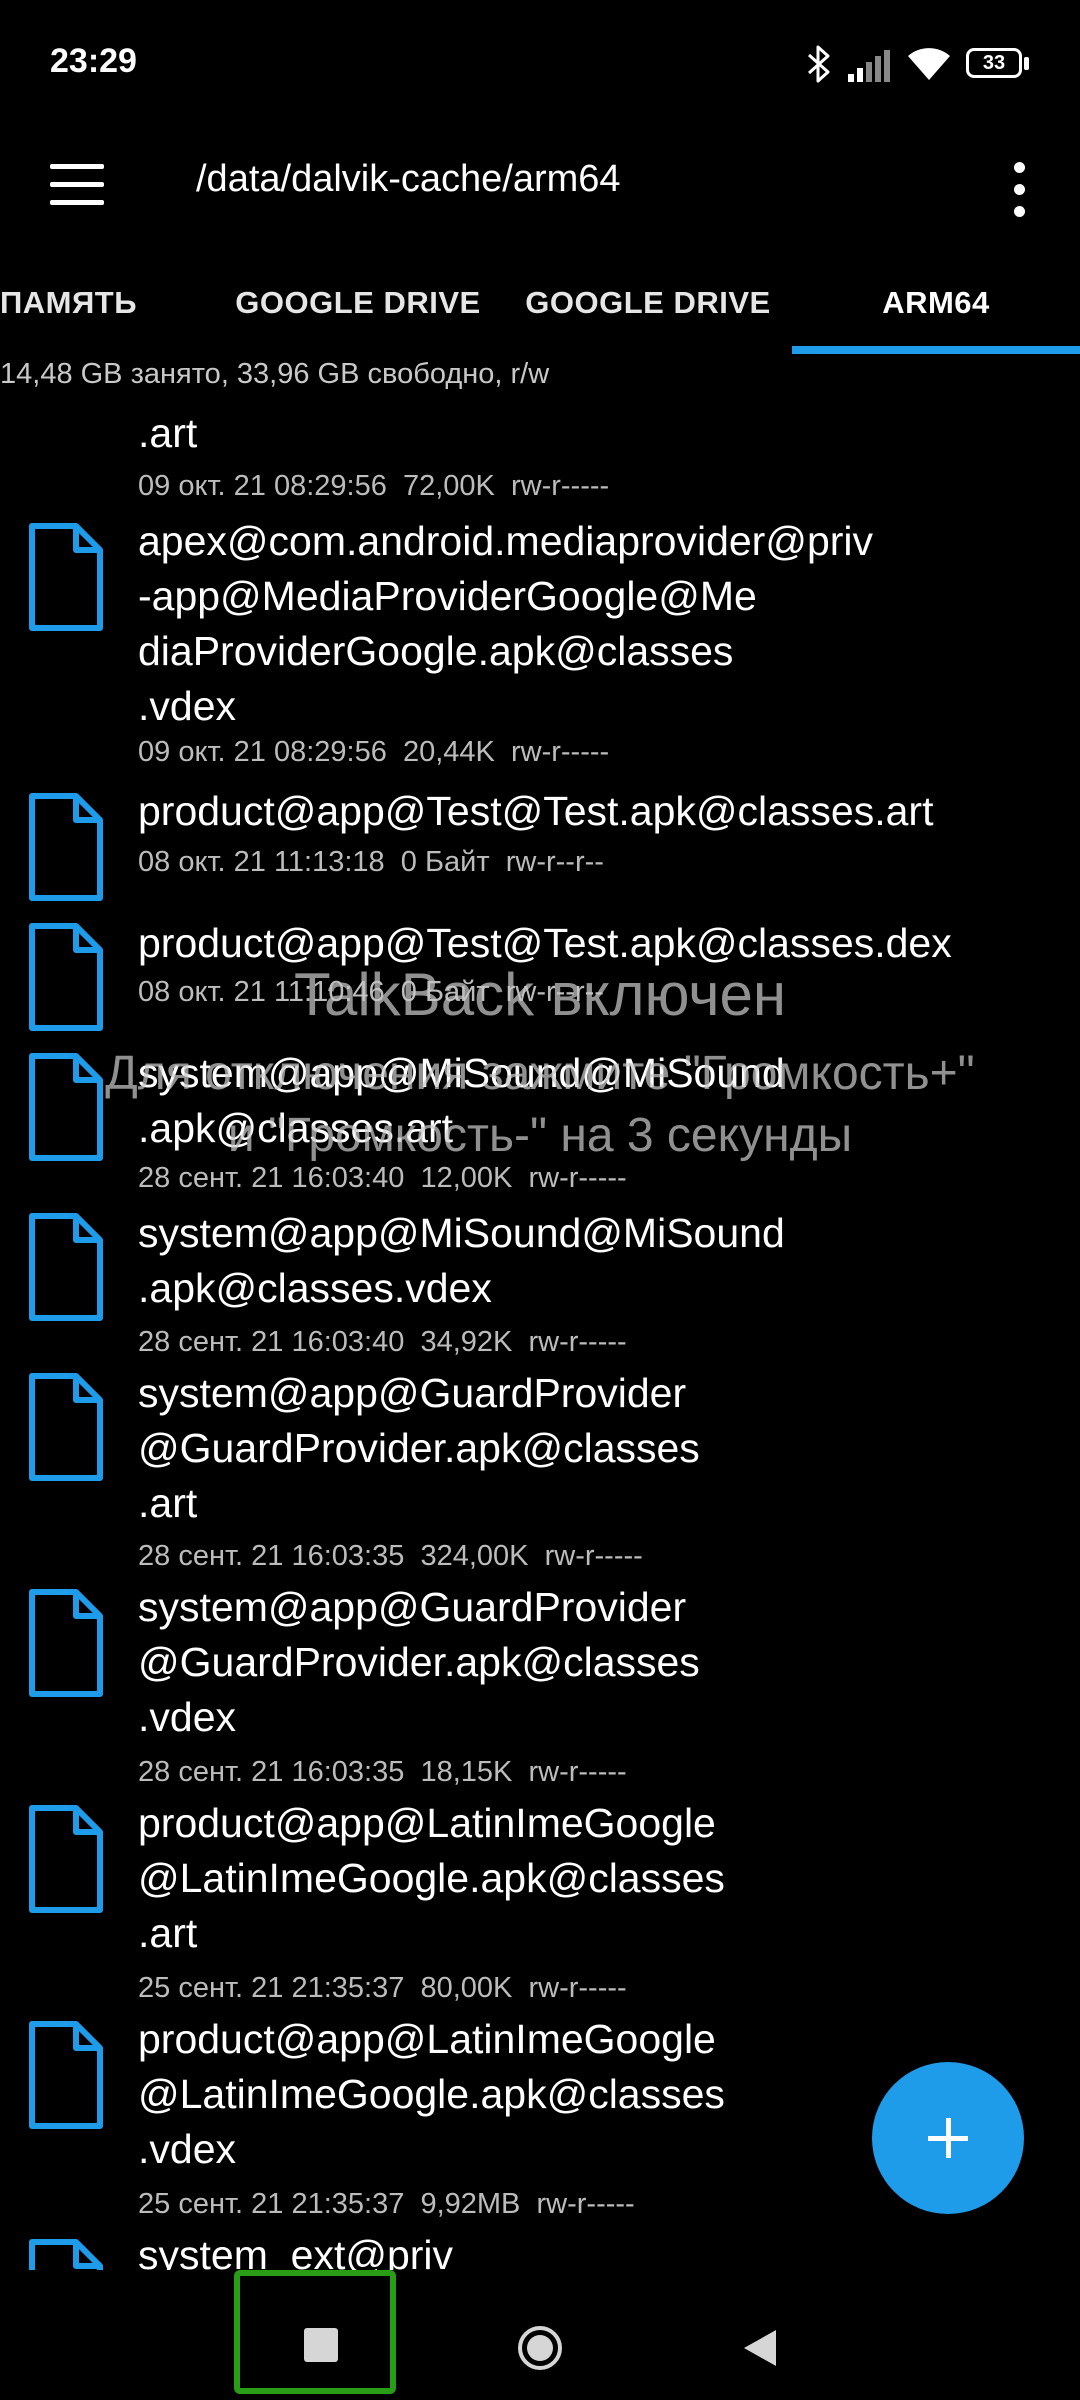  I want to click on file-meta: 25 сент. 21 21:35:37 80,00K rw-r-----, so click(382, 1988).